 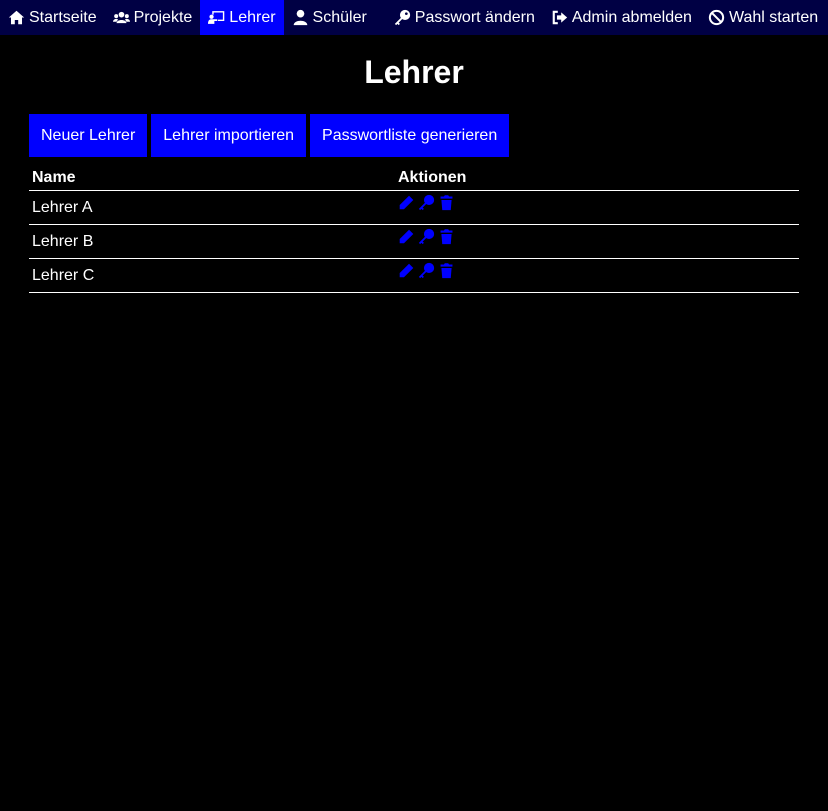 What do you see at coordinates (339, 17) in the screenshot?
I see `nav-item-label: Schüler` at bounding box center [339, 17].